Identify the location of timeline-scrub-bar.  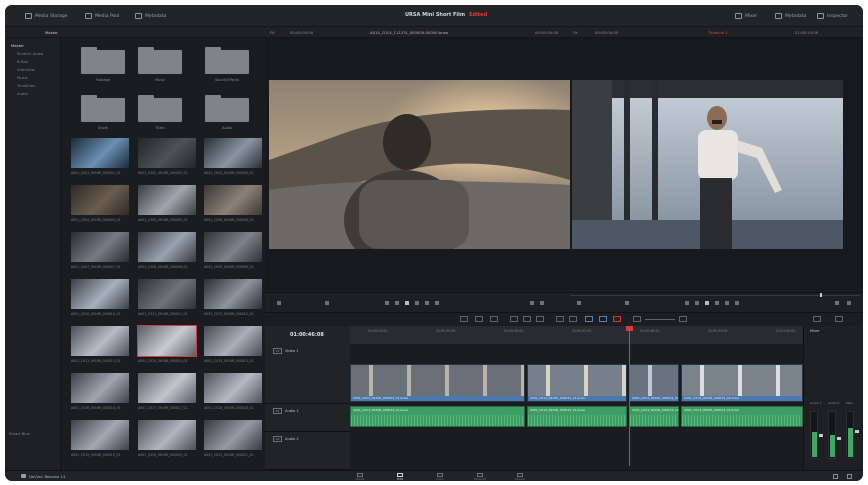
(715, 295).